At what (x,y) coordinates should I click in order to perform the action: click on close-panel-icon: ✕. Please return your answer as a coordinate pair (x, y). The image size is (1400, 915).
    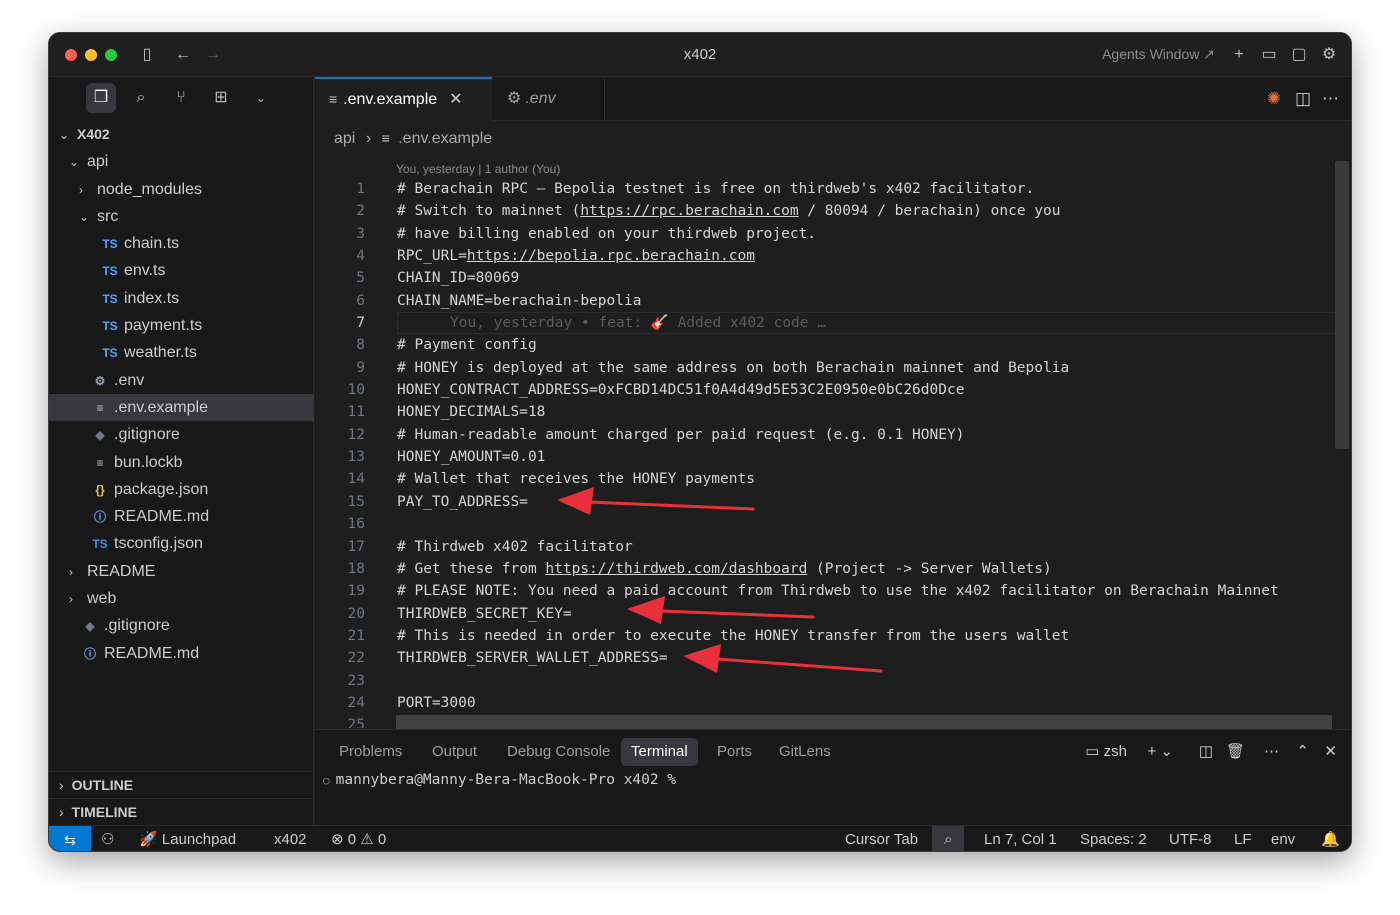
    Looking at the image, I should click on (1330, 751).